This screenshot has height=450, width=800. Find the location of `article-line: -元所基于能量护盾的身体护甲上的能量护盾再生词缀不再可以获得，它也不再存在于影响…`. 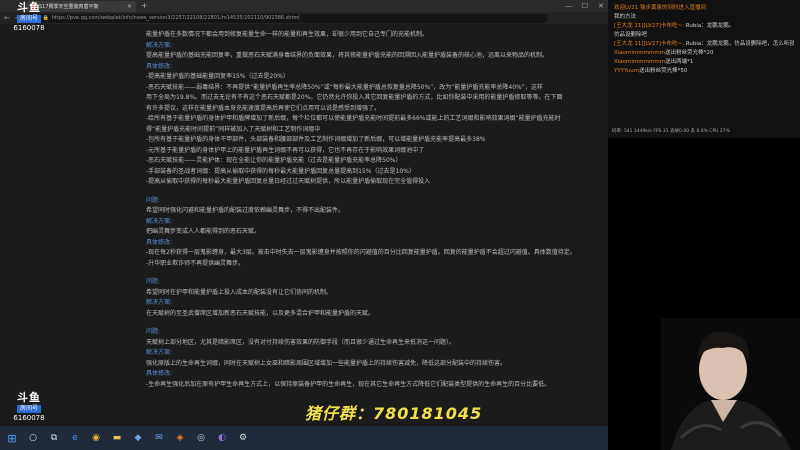

article-line: -元所基于能量护盾的身体护甲上的能量护盾再生词缀不再可以获得，它也不再存在于影响… is located at coordinates (285, 150).